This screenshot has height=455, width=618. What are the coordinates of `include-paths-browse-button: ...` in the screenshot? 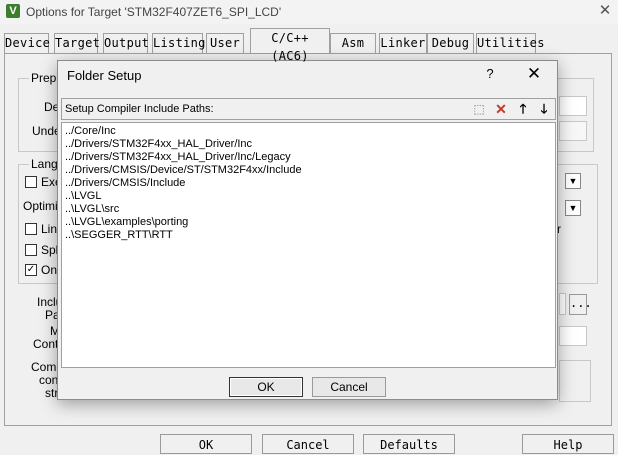 It's located at (580, 304).